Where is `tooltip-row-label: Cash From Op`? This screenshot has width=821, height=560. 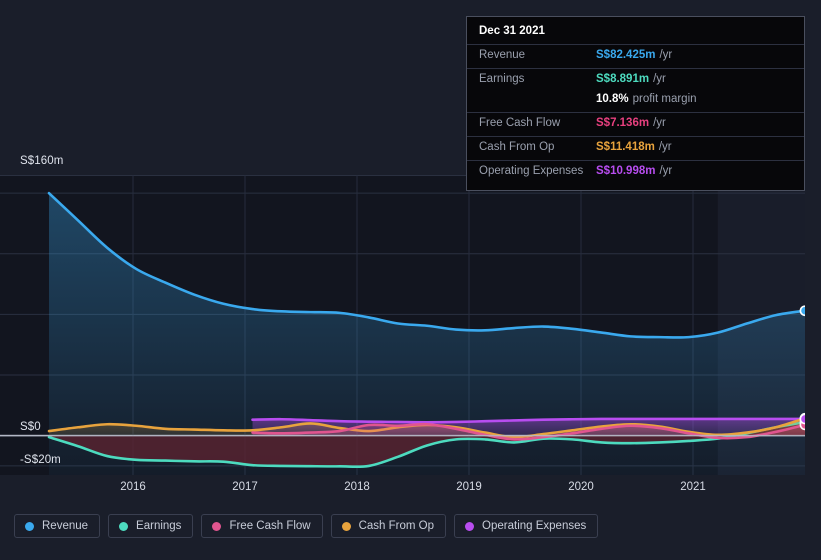 tooltip-row-label: Cash From Op is located at coordinates (517, 147).